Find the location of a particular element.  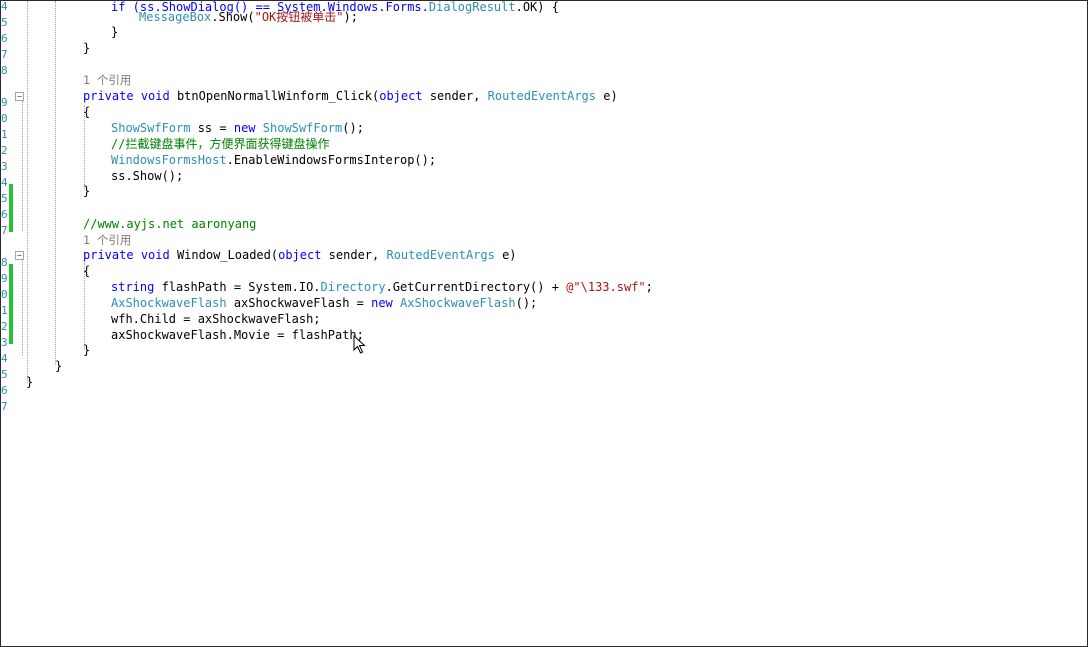

code-text: .OK) { is located at coordinates (537, 7).